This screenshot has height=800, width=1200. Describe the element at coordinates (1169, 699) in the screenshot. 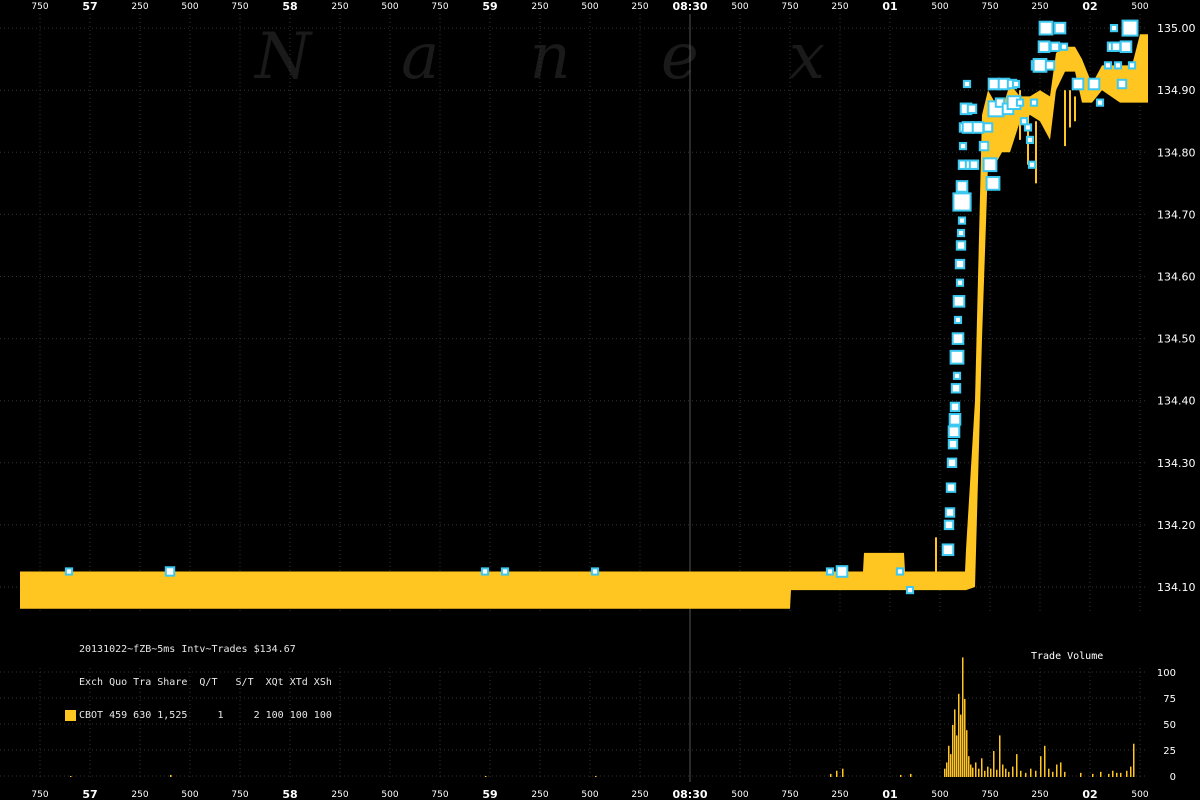

I see `volume-tick-label: 75` at that location.